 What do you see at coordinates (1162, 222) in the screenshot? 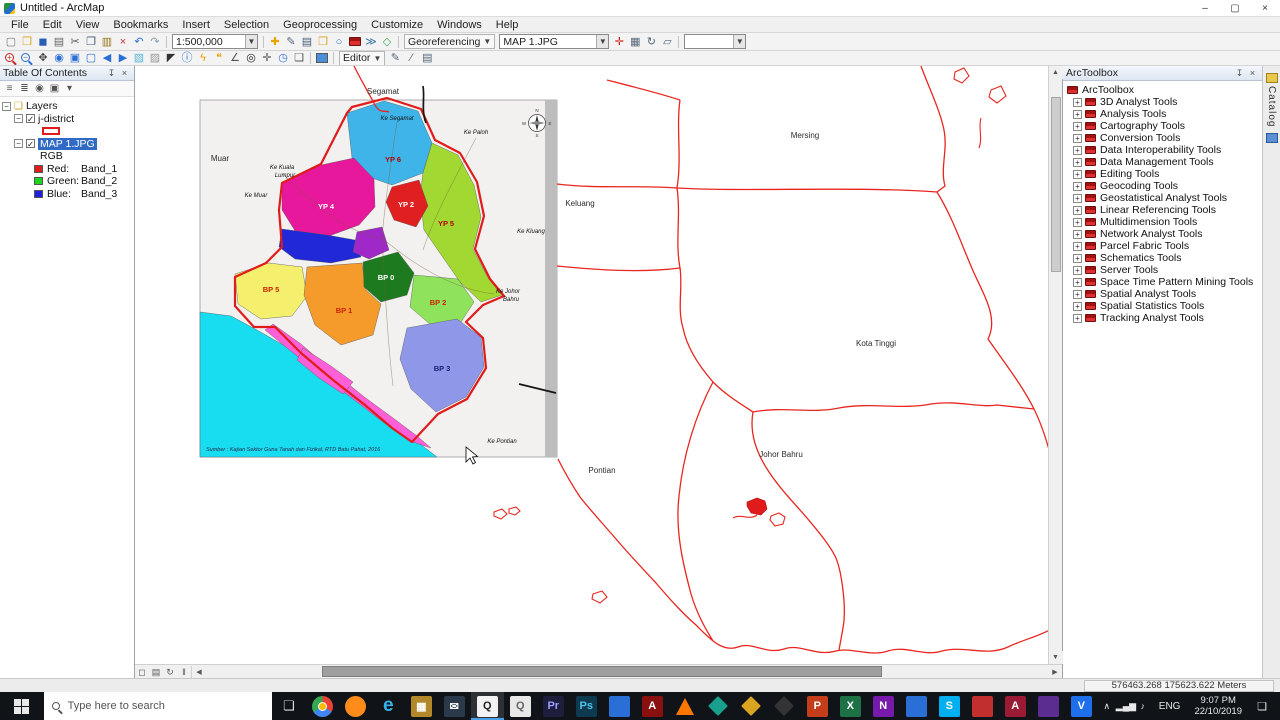
I see `toolbox-item: + Multidimension Tools` at bounding box center [1162, 222].